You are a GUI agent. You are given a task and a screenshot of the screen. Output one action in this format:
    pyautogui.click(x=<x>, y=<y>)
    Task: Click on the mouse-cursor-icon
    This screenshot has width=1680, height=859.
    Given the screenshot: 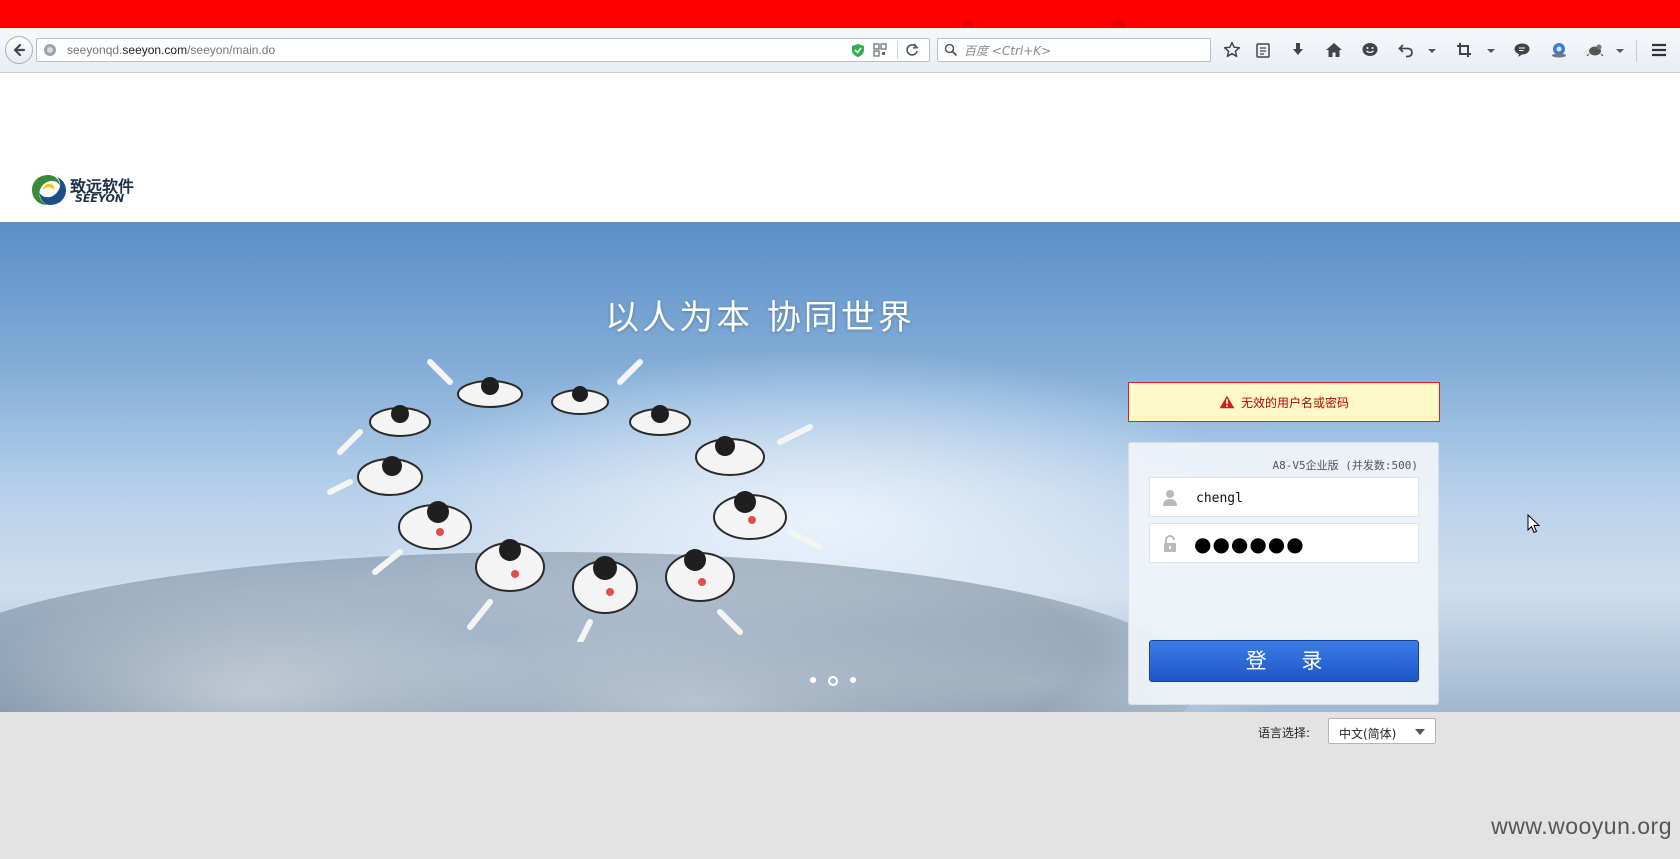 What is the action you would take?
    pyautogui.click(x=1534, y=524)
    